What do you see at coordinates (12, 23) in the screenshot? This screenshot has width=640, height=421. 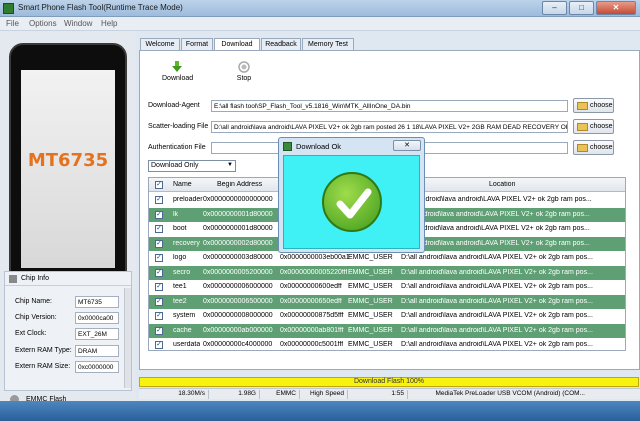 I see `menu-file: File` at bounding box center [12, 23].